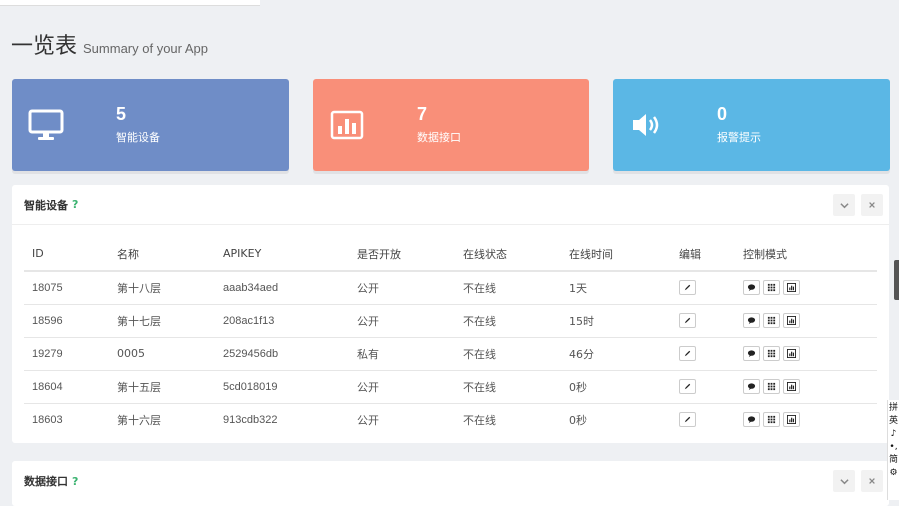 The height and width of the screenshot is (506, 899). I want to click on stat-card-devices: 5 智能设备, so click(150, 125).